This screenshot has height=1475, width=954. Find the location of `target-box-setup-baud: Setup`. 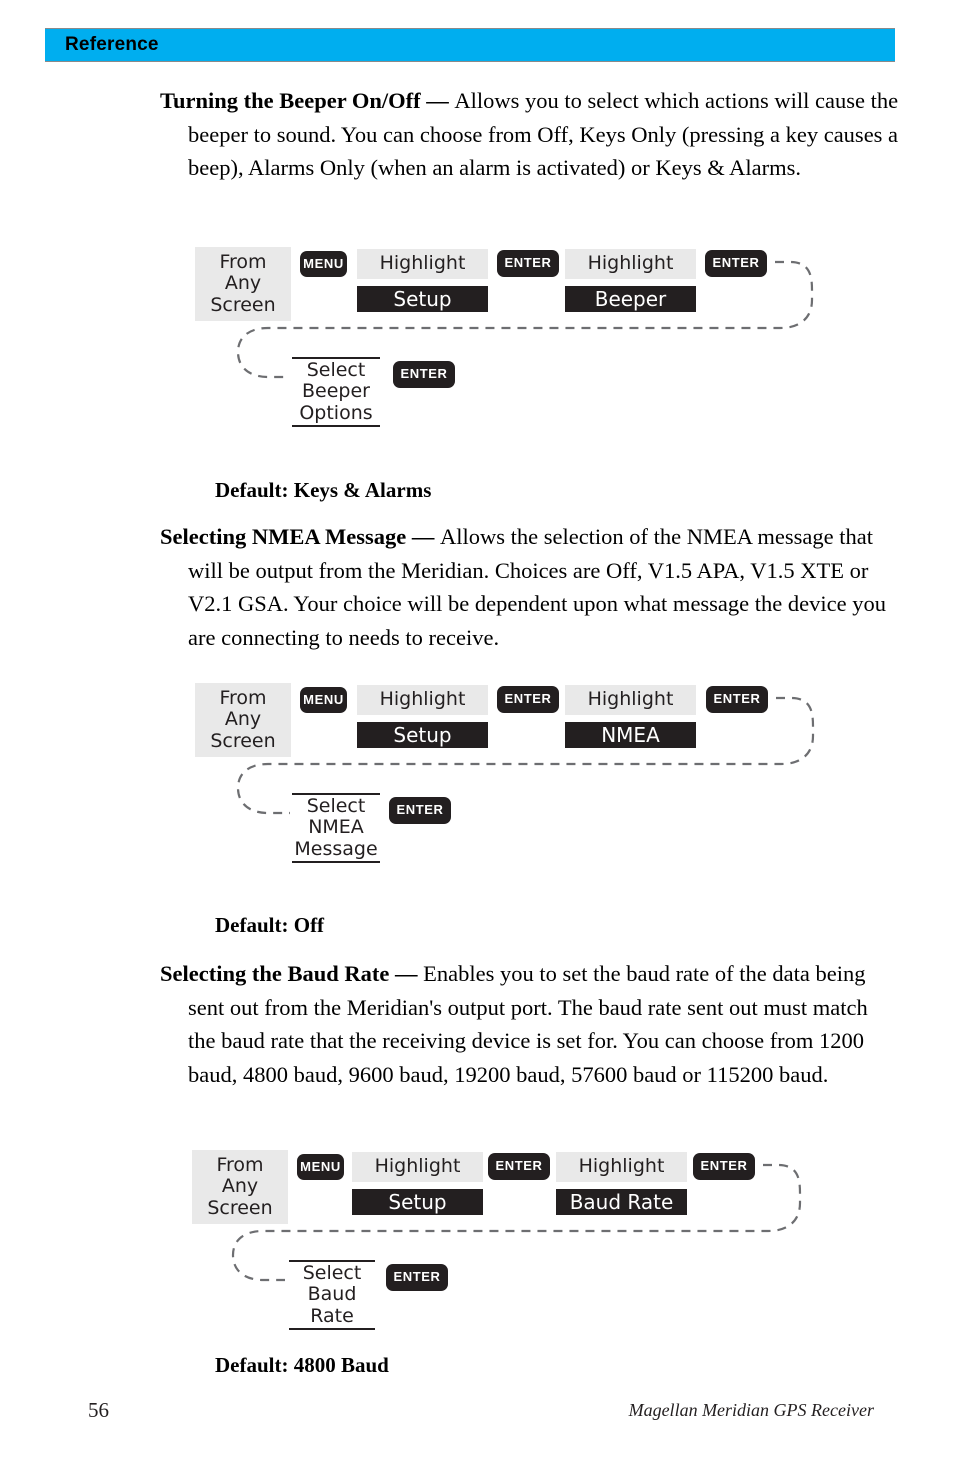

target-box-setup-baud: Setup is located at coordinates (417, 1202).